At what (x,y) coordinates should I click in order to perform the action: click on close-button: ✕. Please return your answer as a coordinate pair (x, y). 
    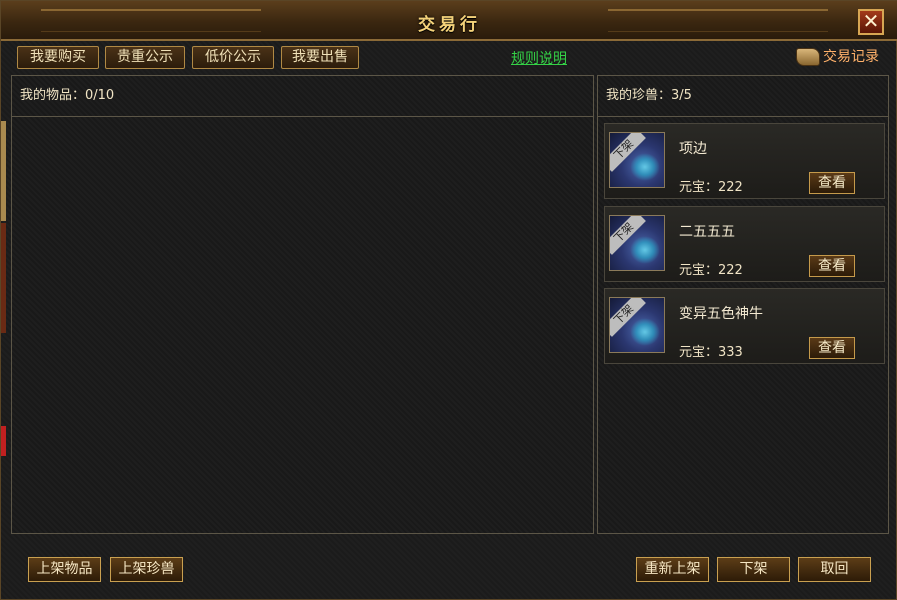
    Looking at the image, I should click on (871, 22).